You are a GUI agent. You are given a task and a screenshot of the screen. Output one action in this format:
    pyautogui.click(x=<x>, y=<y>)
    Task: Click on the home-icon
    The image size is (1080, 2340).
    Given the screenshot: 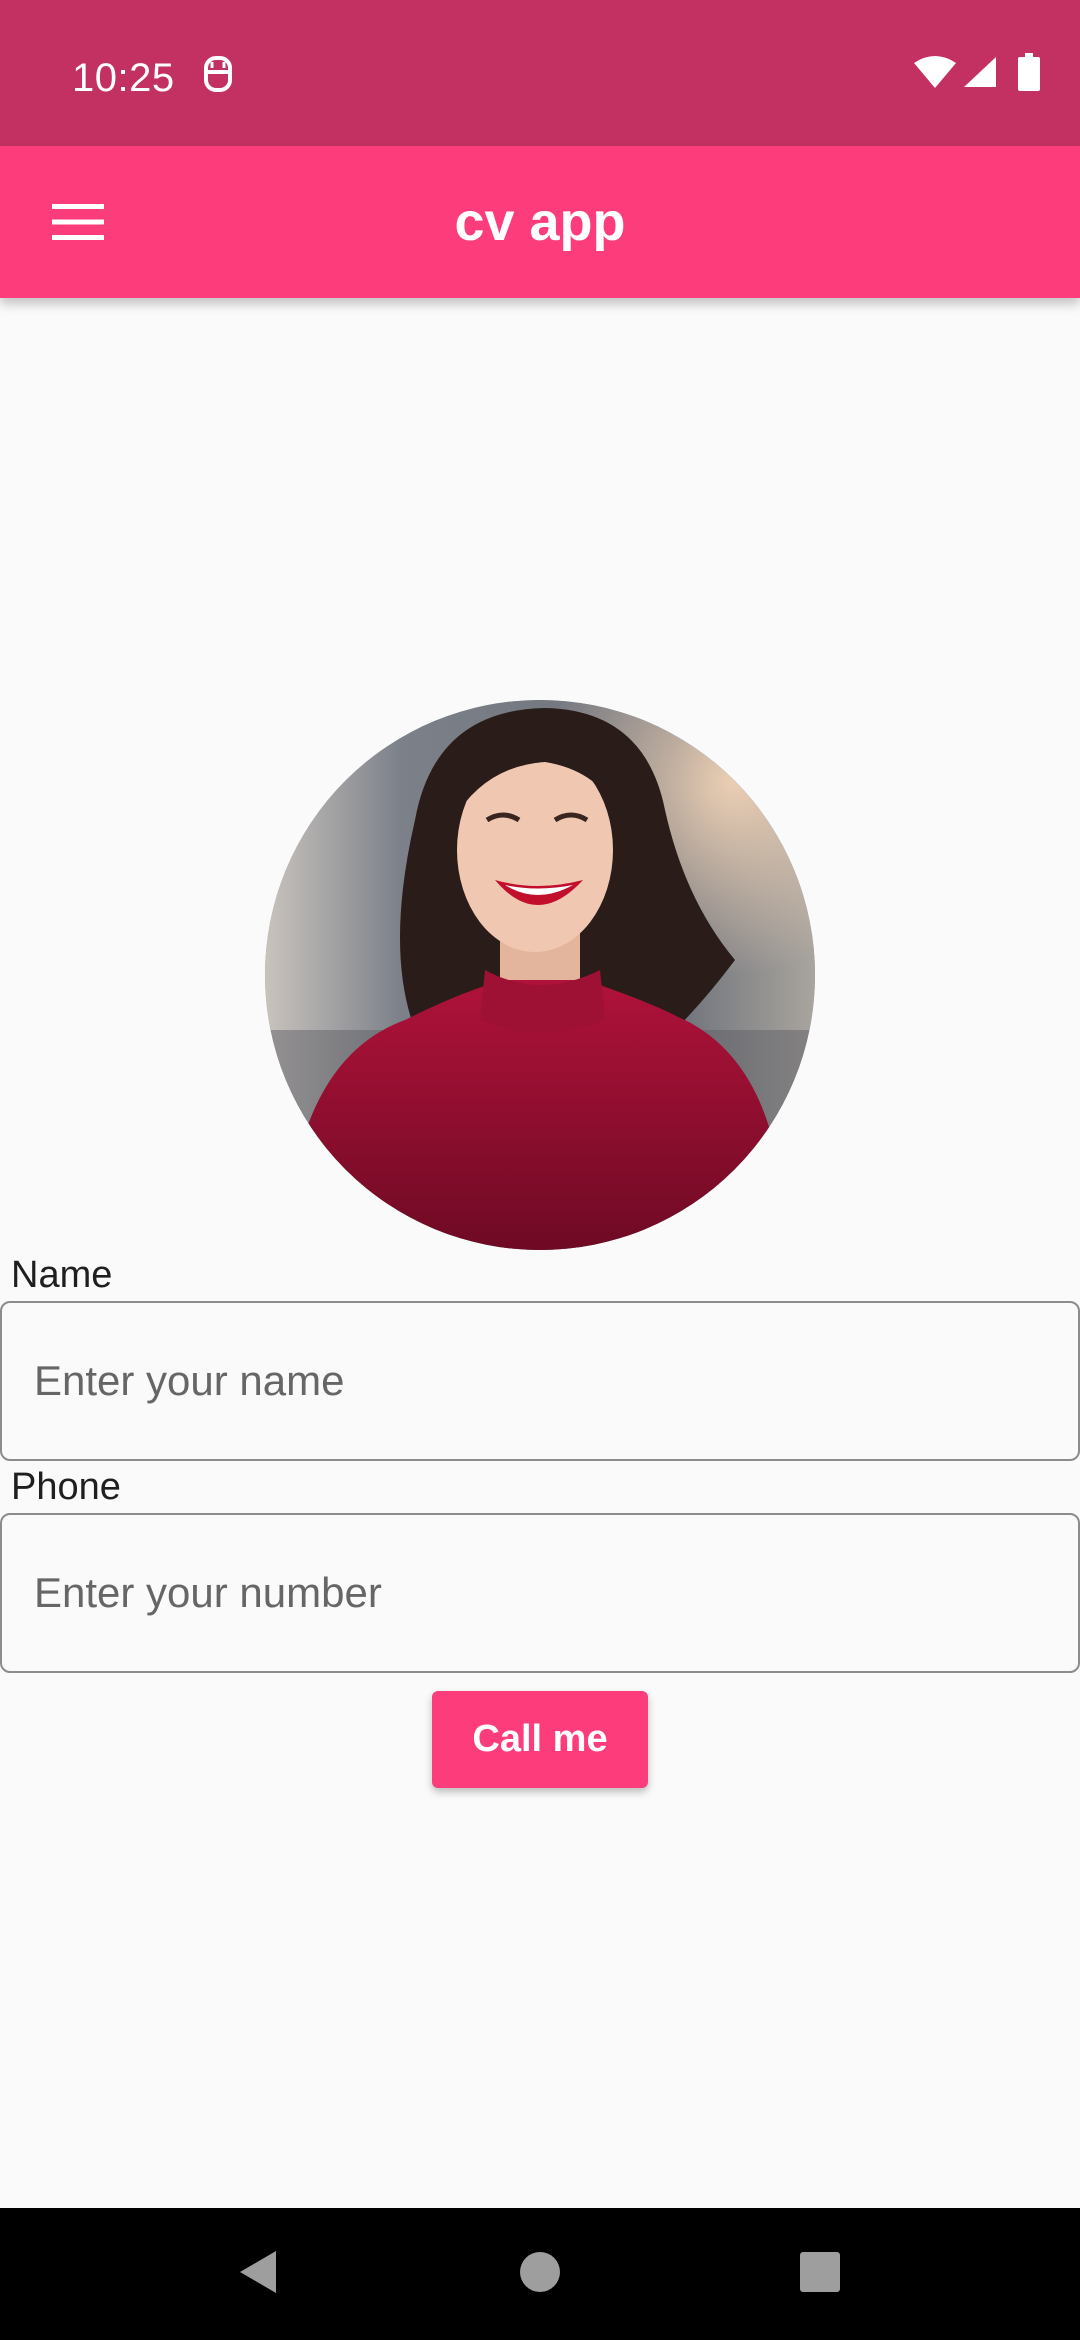 What is the action you would take?
    pyautogui.click(x=540, y=2274)
    